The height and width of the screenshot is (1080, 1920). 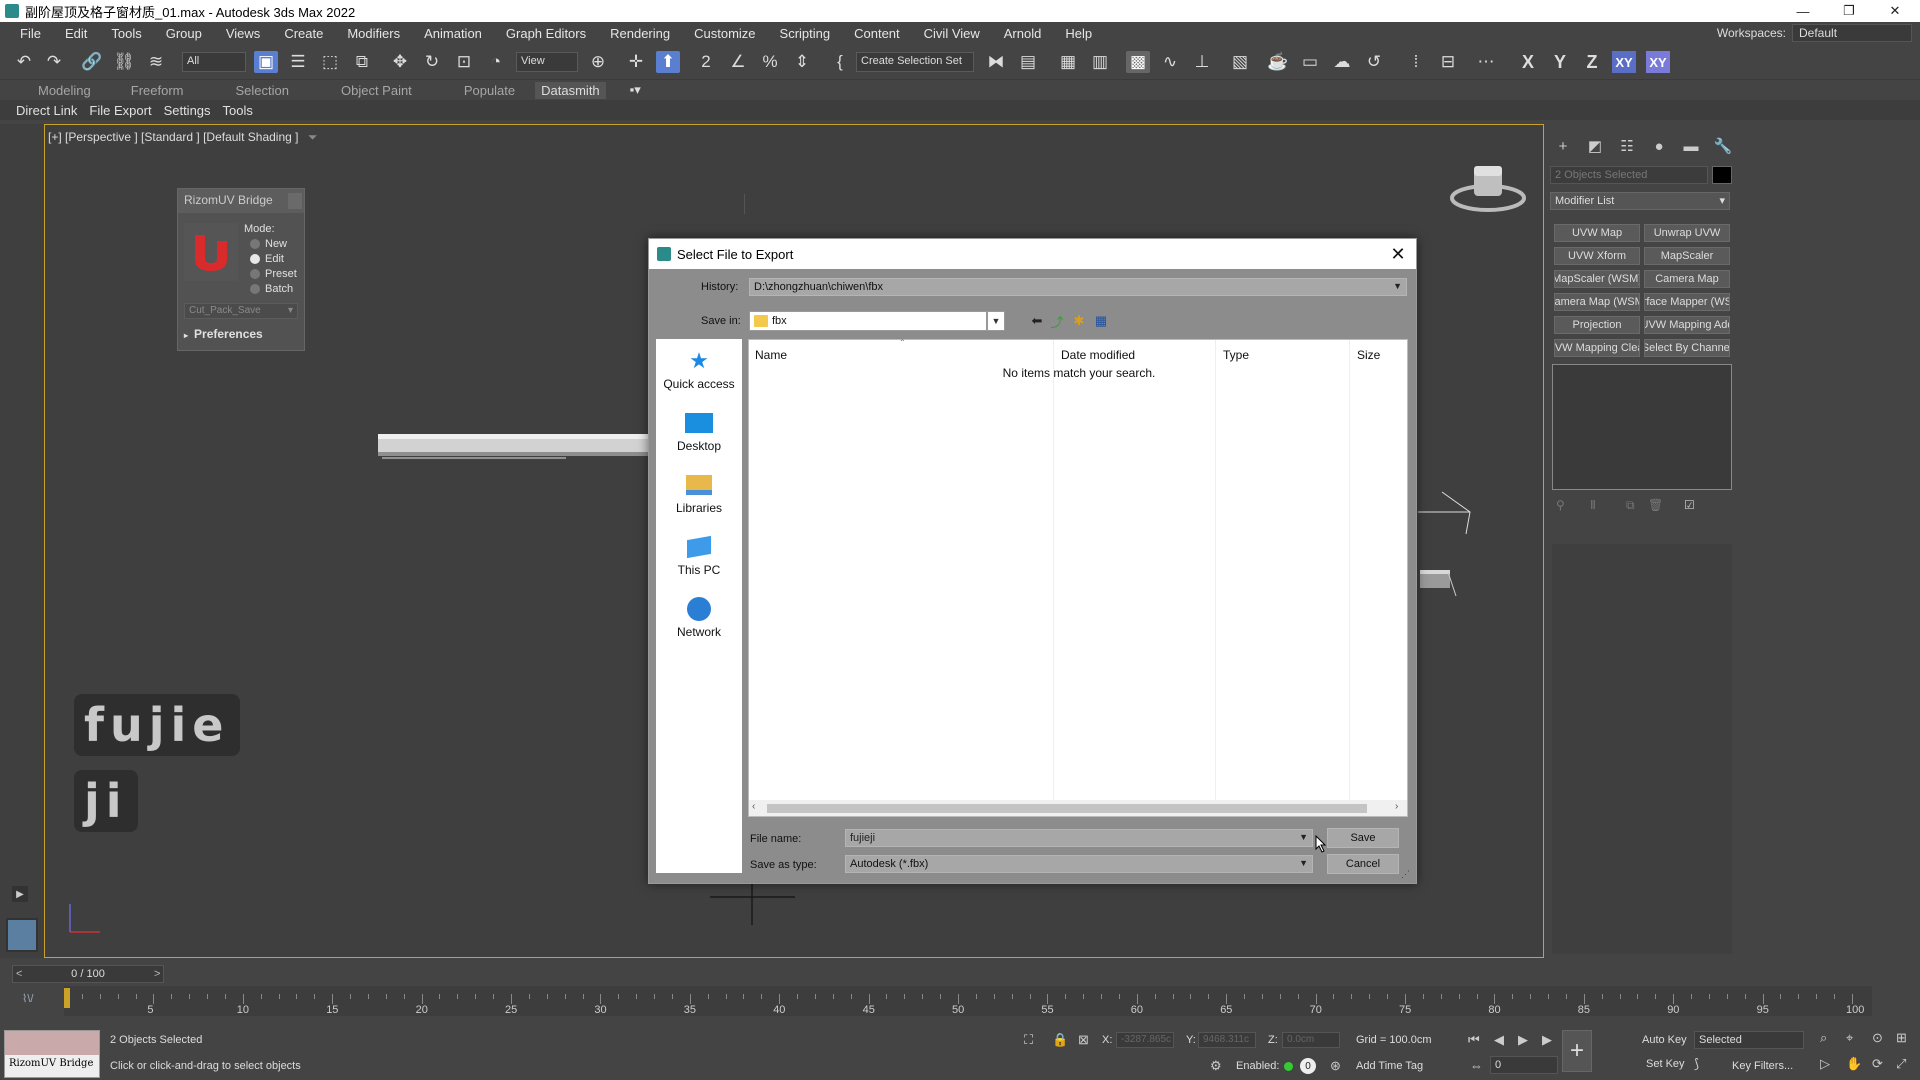 What do you see at coordinates (1098, 355) in the screenshot?
I see `column-date-modified: Date modified` at bounding box center [1098, 355].